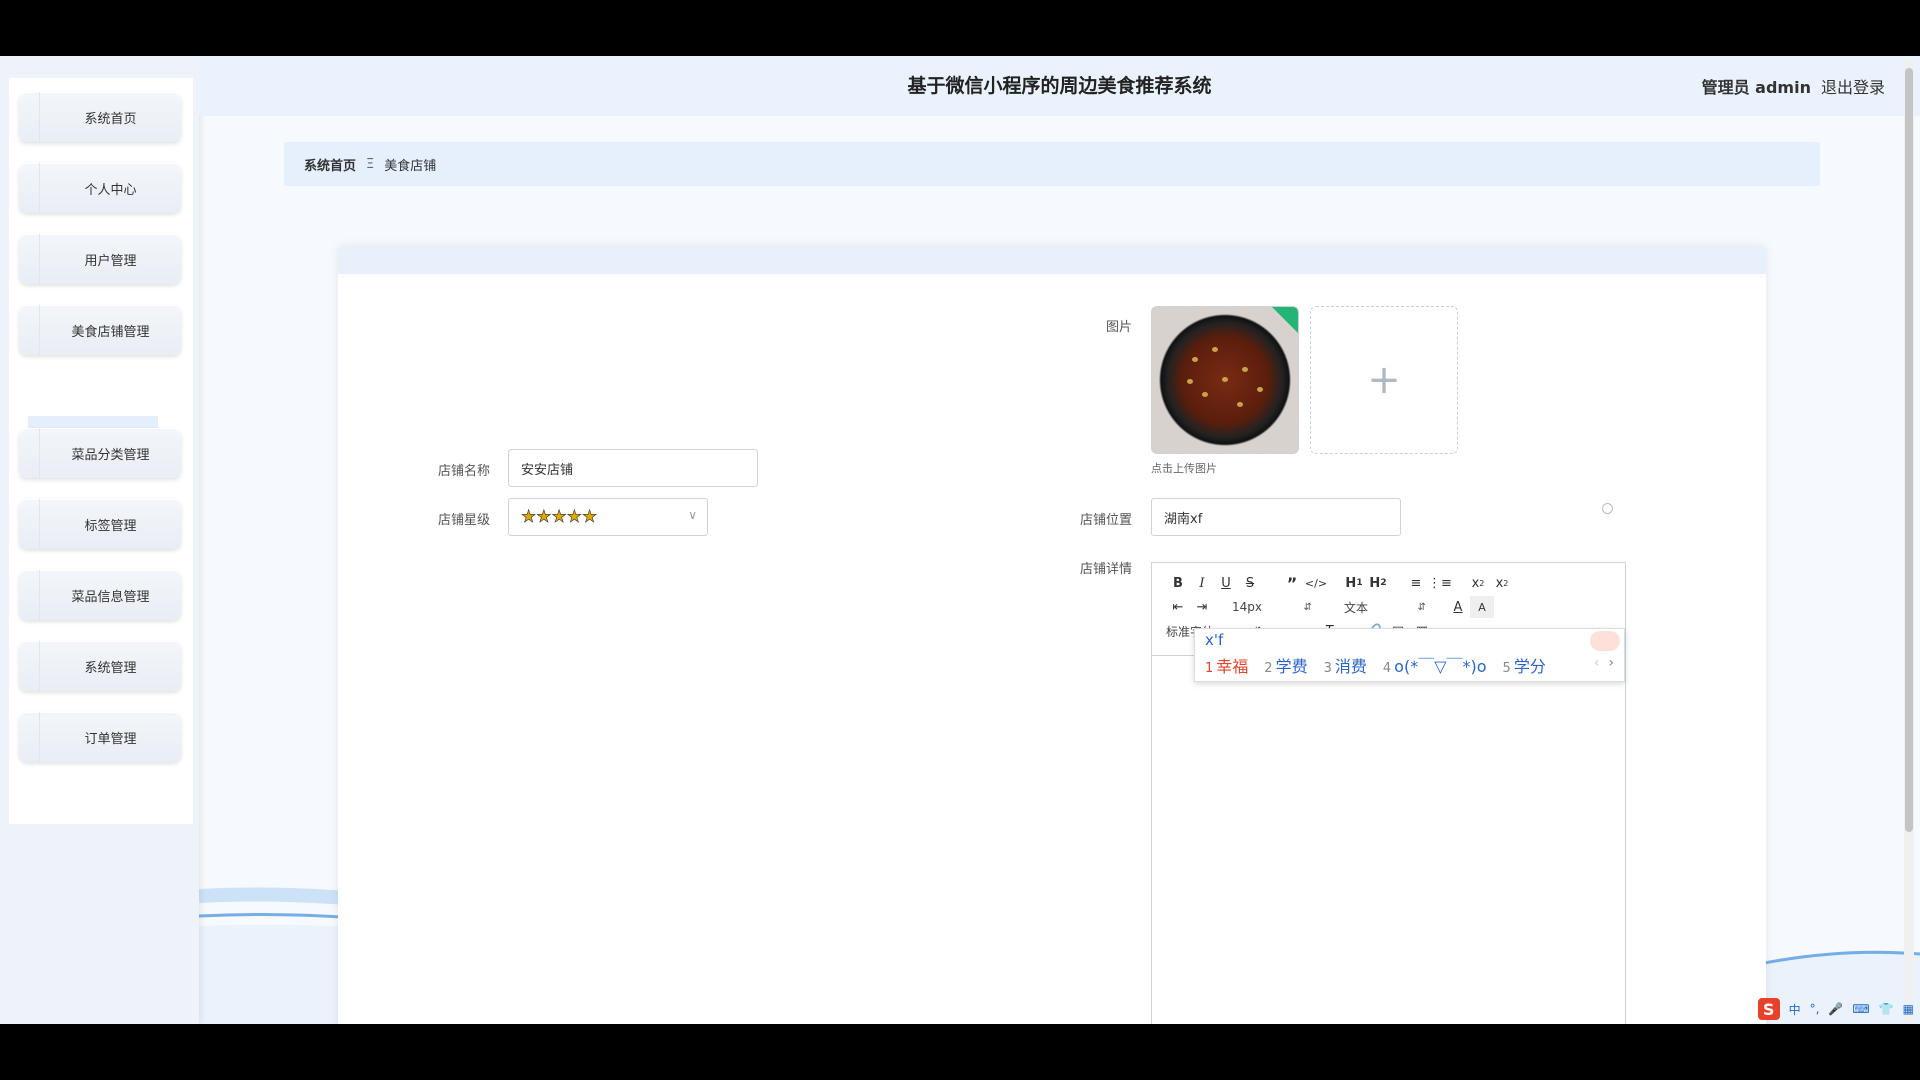 Image resolution: width=1920 pixels, height=1080 pixels. I want to click on ime-candidate-text: 消费, so click(1350, 666).